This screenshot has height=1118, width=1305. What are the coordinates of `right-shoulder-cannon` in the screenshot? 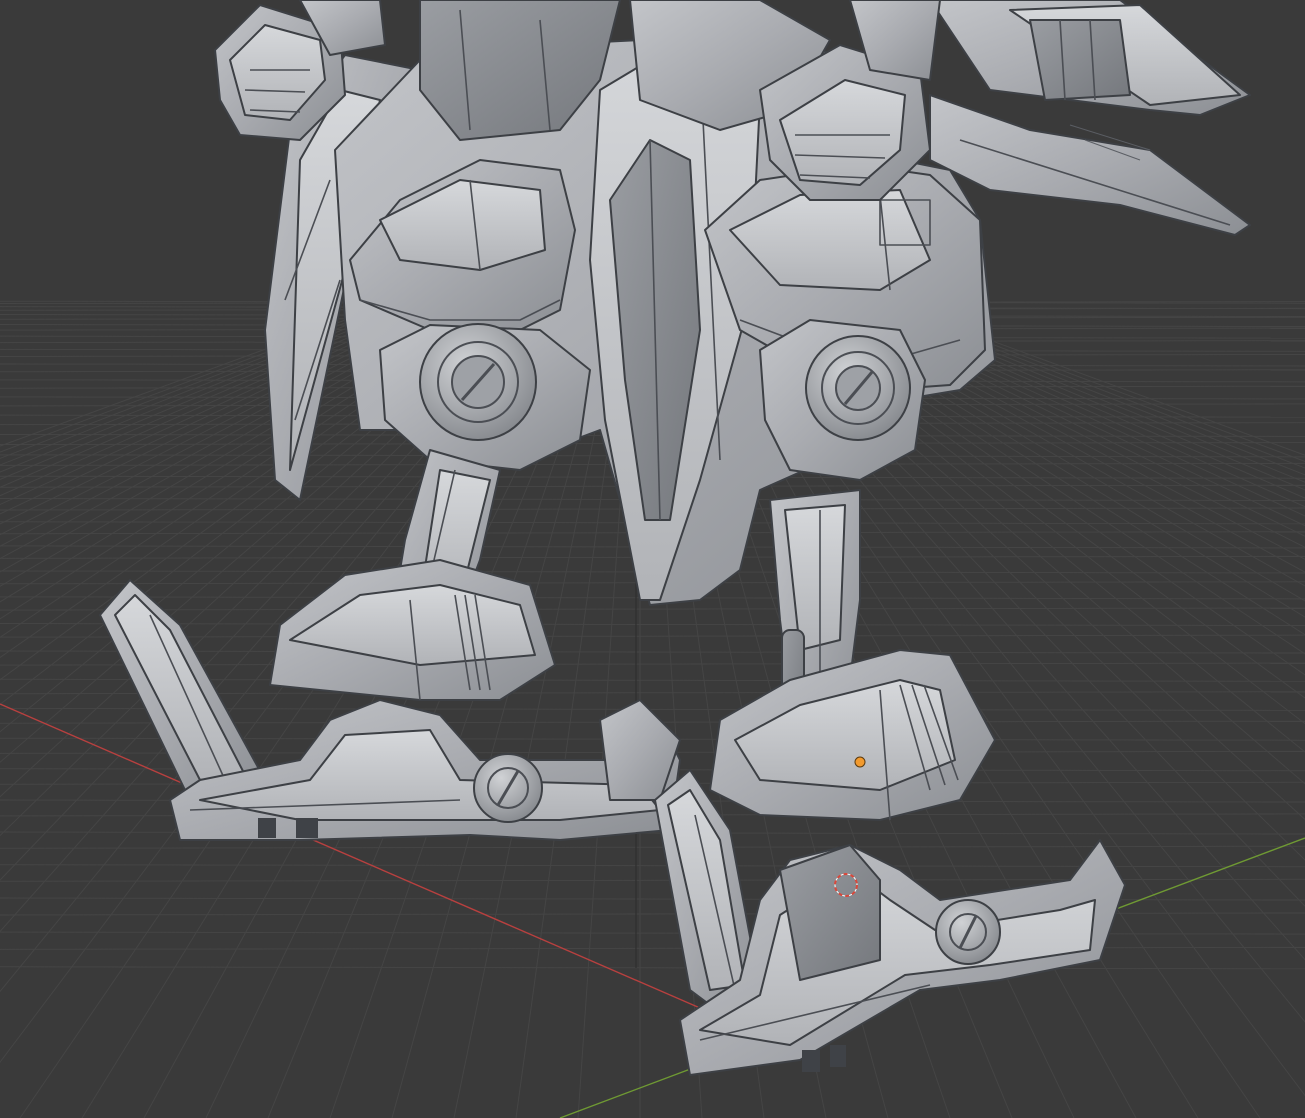 It's located at (1090, 118).